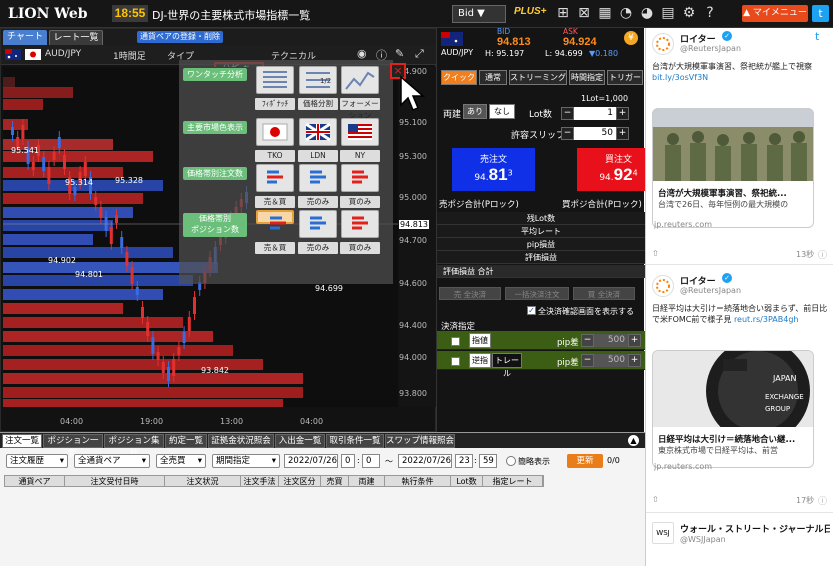 Image resolution: width=833 pixels, height=566 pixels. I want to click on col-accept-time: 注文受付日時, so click(115, 481).